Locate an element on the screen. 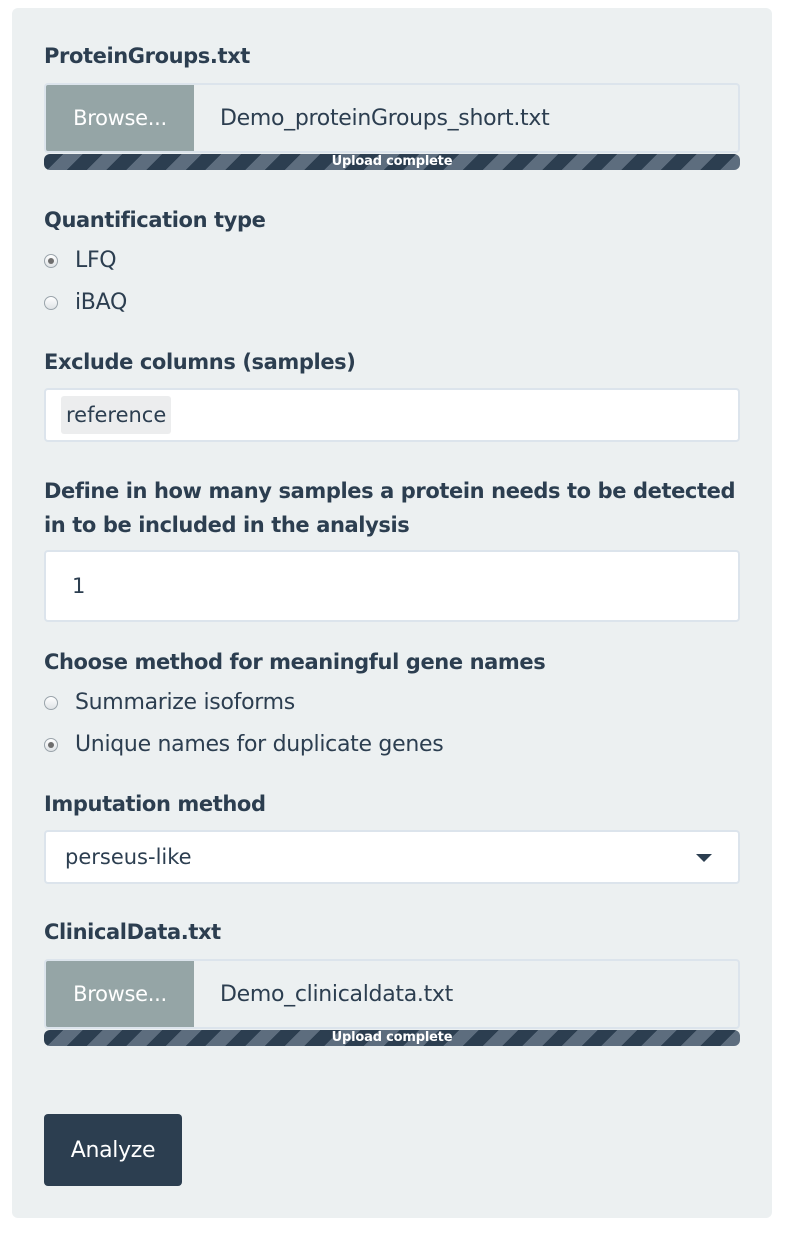  radio-unique-names: Unique names for duplicate genes is located at coordinates (244, 744).